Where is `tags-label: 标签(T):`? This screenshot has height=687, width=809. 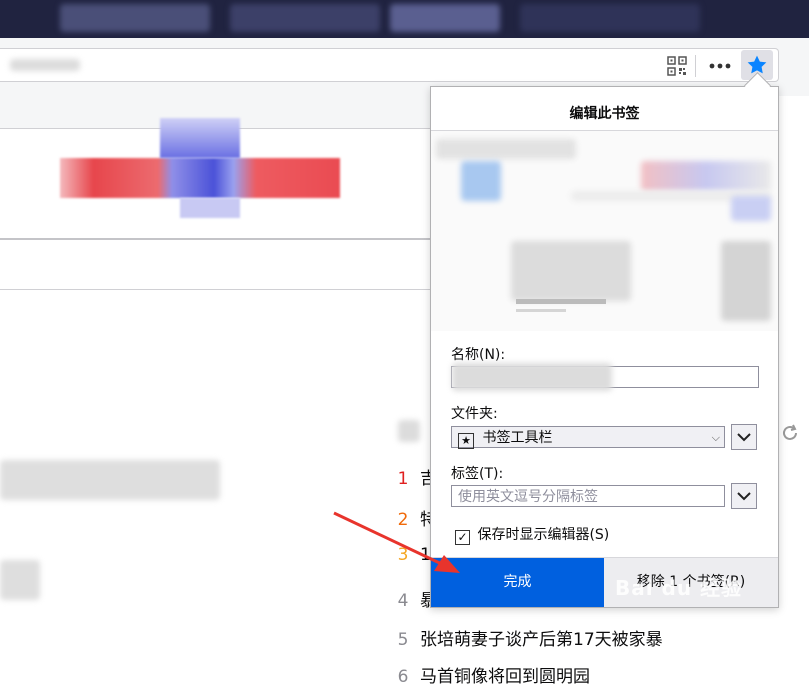 tags-label: 标签(T): is located at coordinates (477, 474).